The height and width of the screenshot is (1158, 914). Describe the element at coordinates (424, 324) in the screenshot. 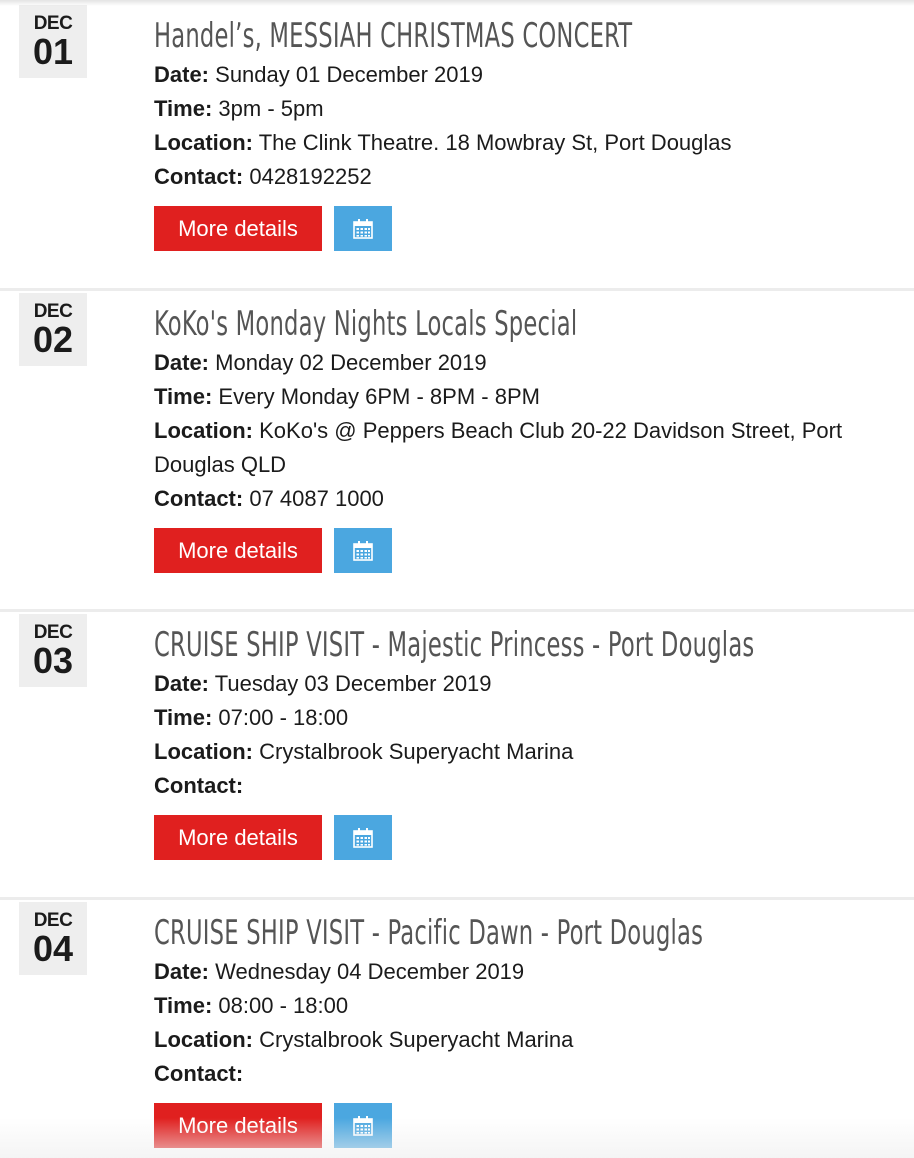

I see `event-title: KoKo's Monday Nights Locals Special` at that location.